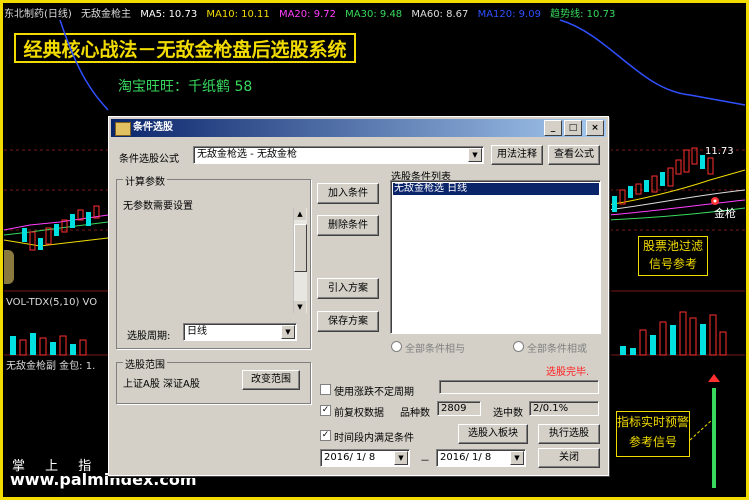 This screenshot has width=749, height=500. Describe the element at coordinates (595, 128) in the screenshot. I see `close-x-button: ×` at that location.